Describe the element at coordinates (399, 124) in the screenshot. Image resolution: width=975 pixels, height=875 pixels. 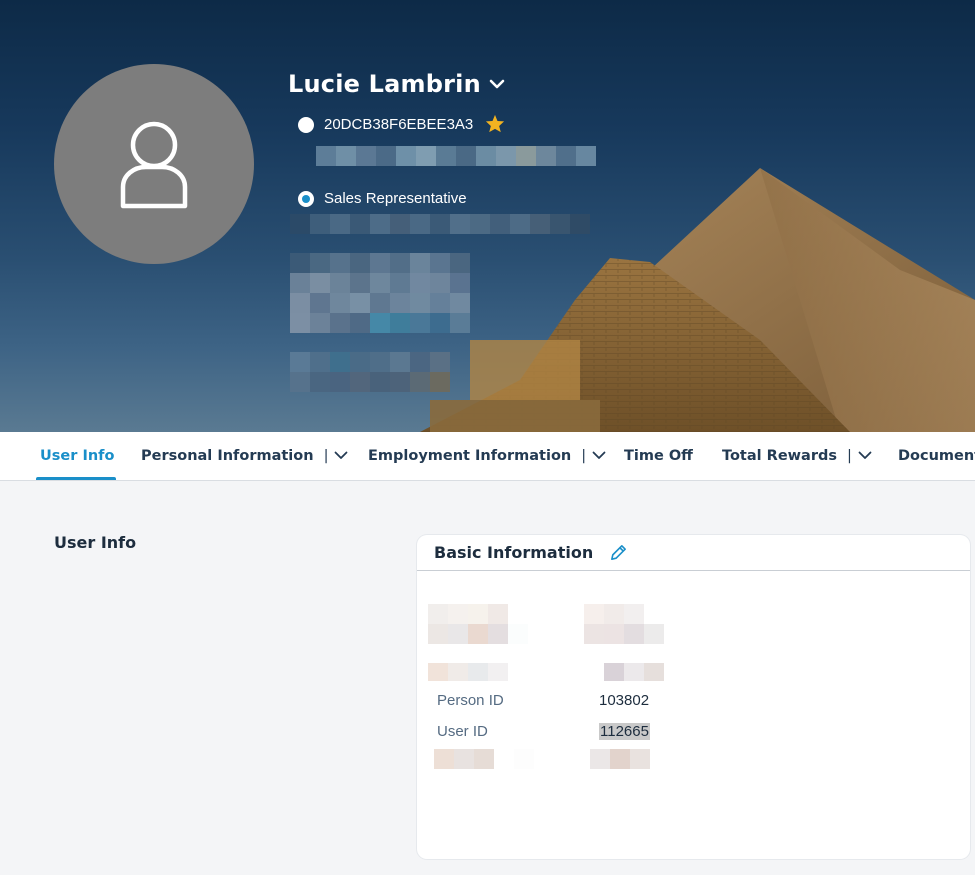
I see `employee-id-code: 20DCB38F6EBEE3A3` at that location.